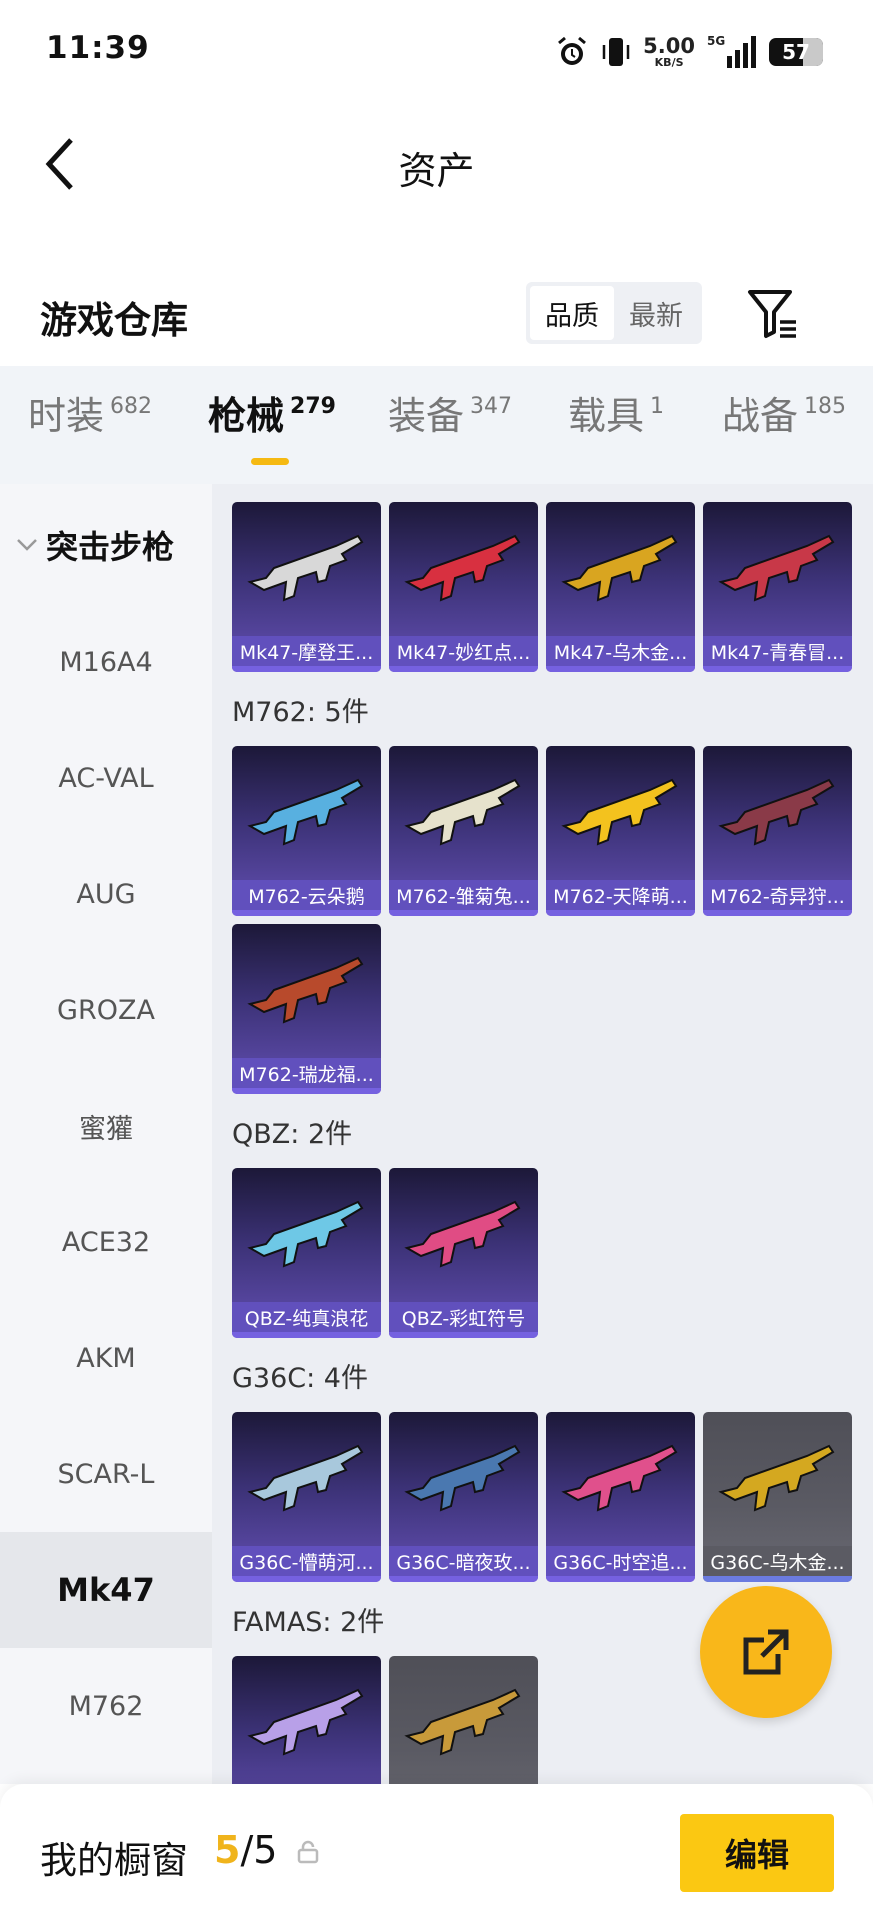 The height and width of the screenshot is (1920, 873). I want to click on sidebar-category-label: 突击步枪, so click(110, 547).